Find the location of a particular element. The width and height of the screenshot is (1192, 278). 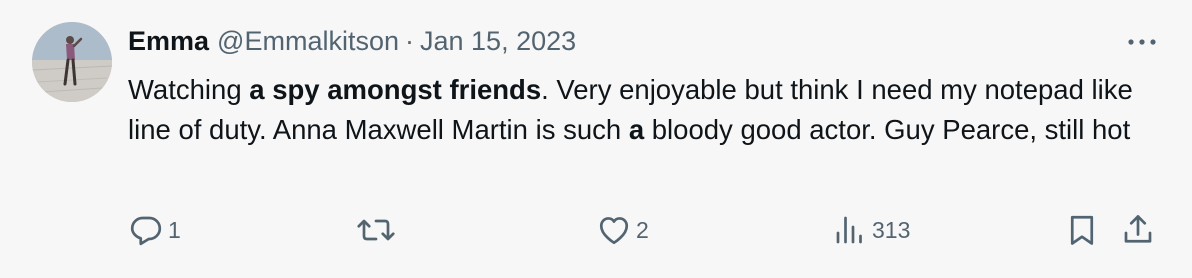

bookmark-button is located at coordinates (1082, 230).